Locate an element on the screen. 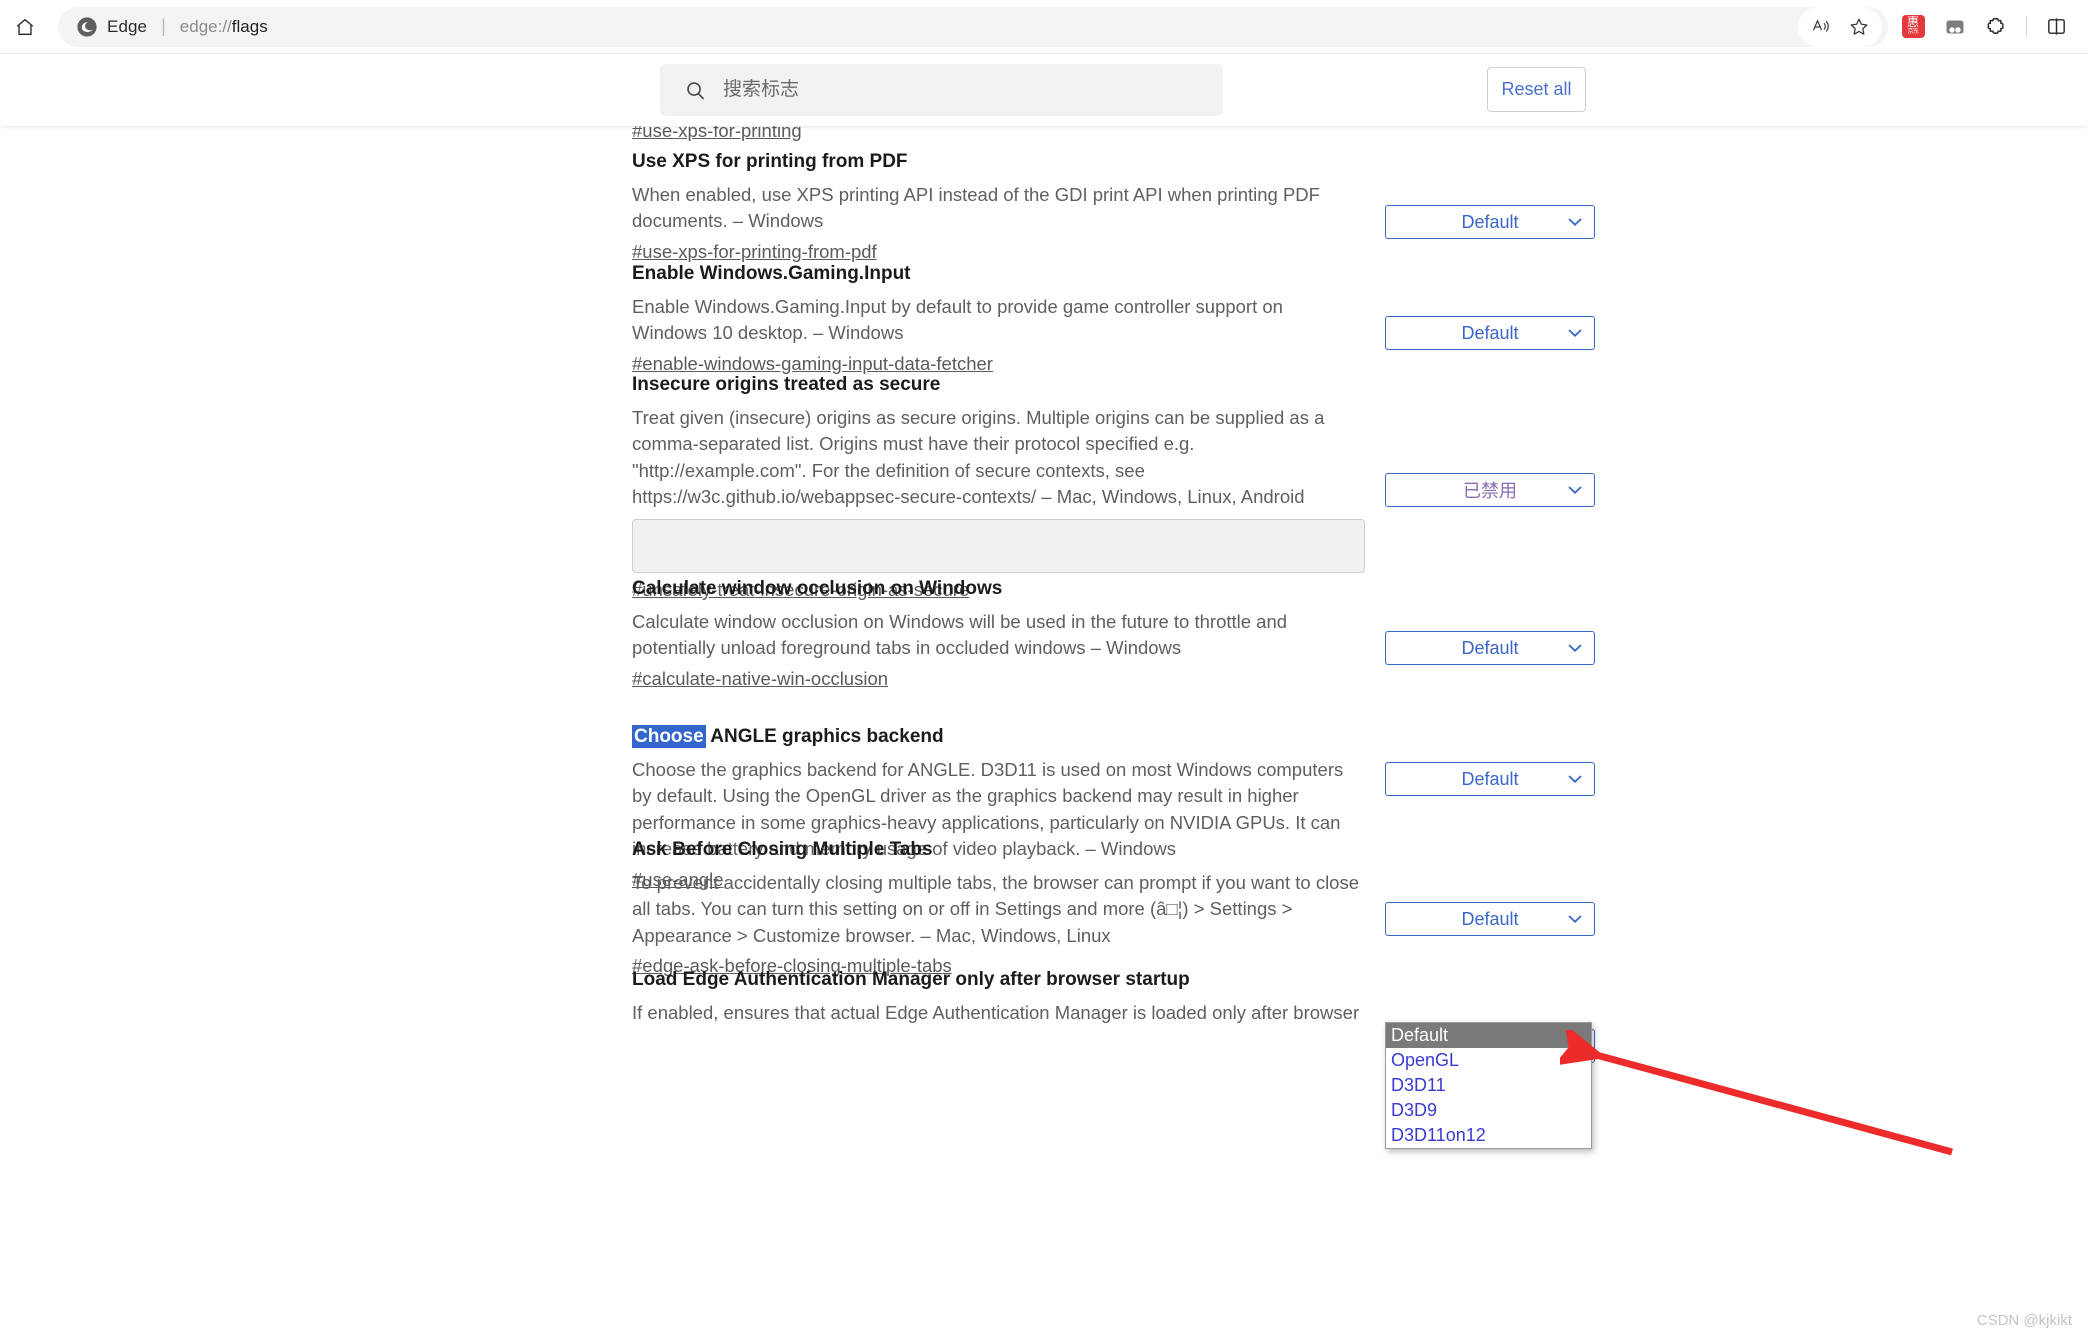 Image resolution: width=2088 pixels, height=1339 pixels. address-bar: Edge | edge://flags is located at coordinates (973, 26).